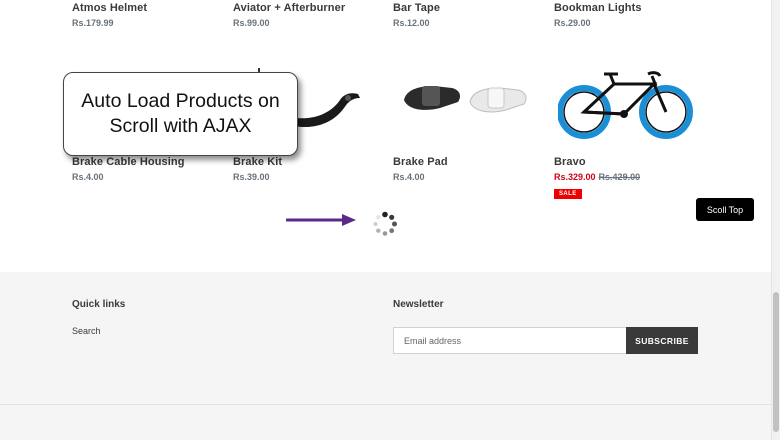 This screenshot has height=440, width=780. What do you see at coordinates (629, 162) in the screenshot?
I see `product-title: Bravo` at bounding box center [629, 162].